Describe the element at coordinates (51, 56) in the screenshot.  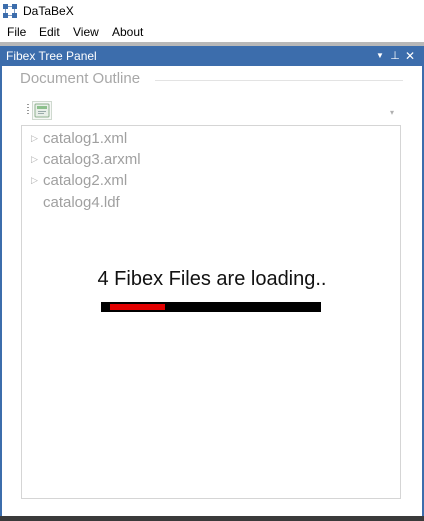
I see `panel-title: Fibex Tree Panel` at that location.